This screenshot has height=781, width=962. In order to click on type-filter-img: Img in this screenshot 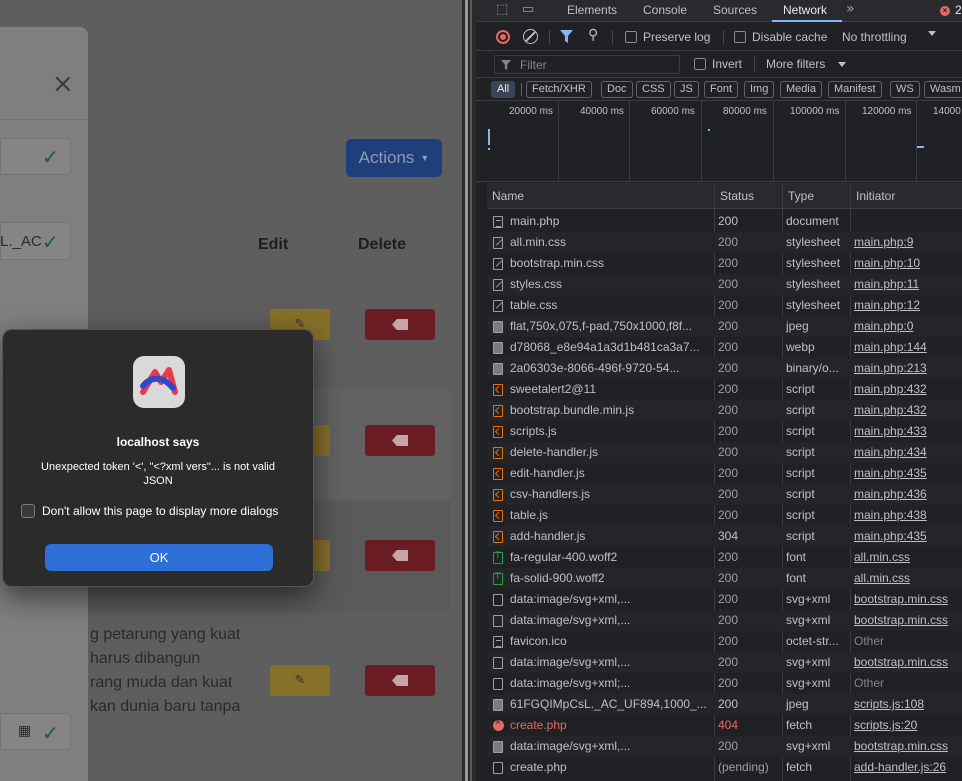, I will do `click(759, 89)`.